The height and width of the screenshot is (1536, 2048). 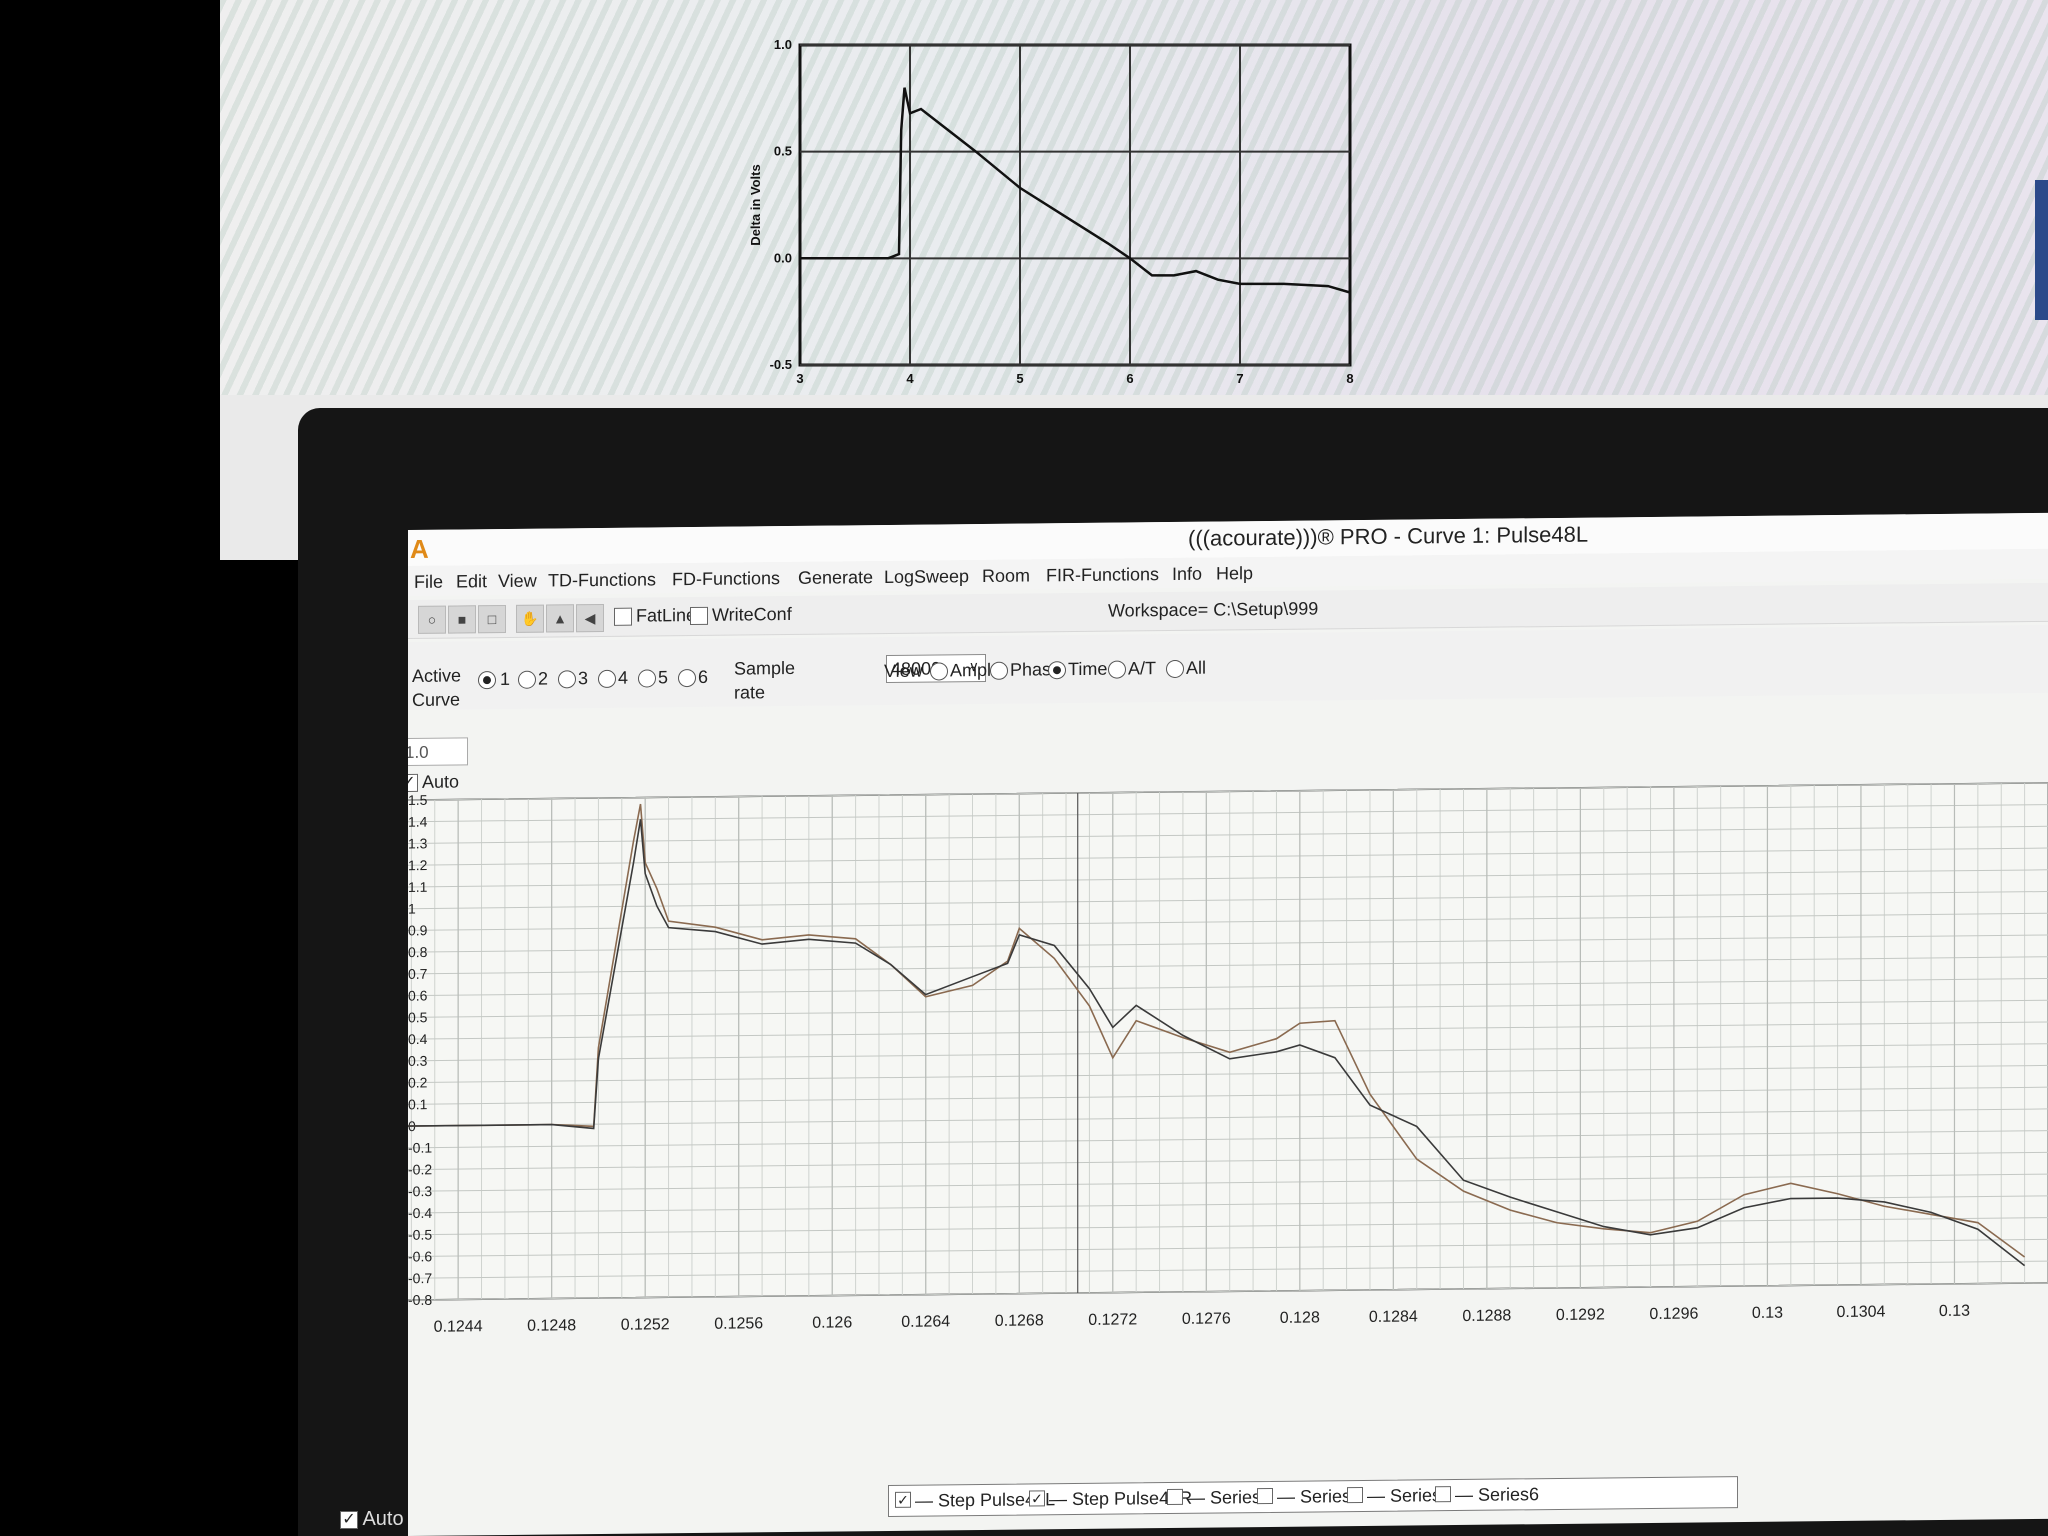 I want to click on menu-logsweep: LogSweep, so click(x=926, y=577).